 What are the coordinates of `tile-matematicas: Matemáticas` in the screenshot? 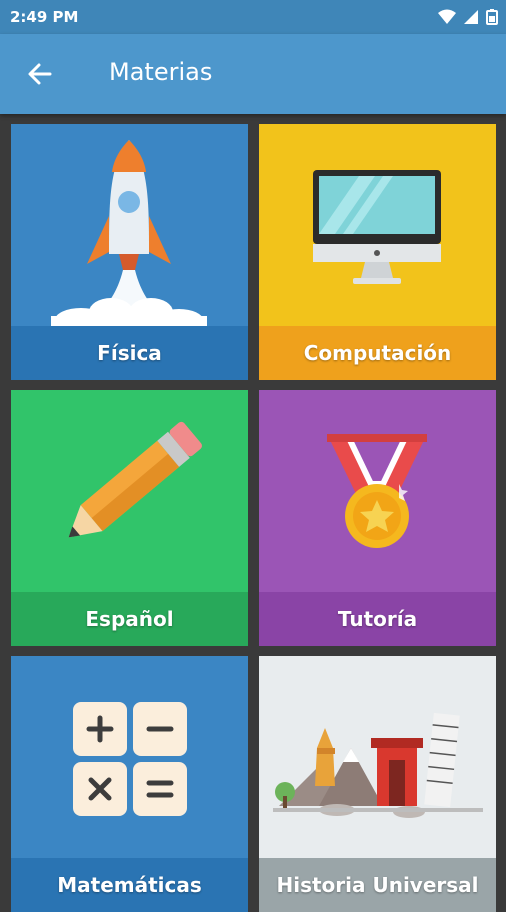 It's located at (129, 784).